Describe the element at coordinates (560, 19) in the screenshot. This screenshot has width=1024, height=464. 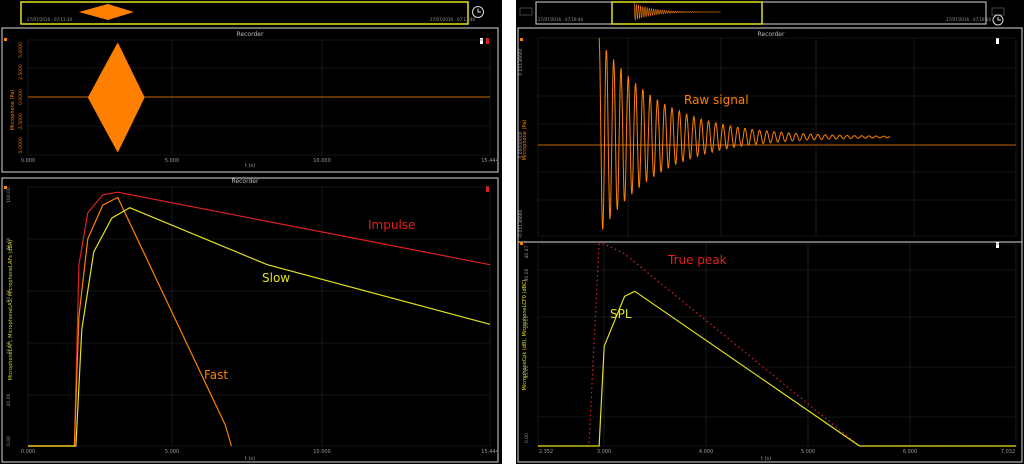
I see `right-overview-start-time: 27/07/2016 - 07:19:40` at that location.